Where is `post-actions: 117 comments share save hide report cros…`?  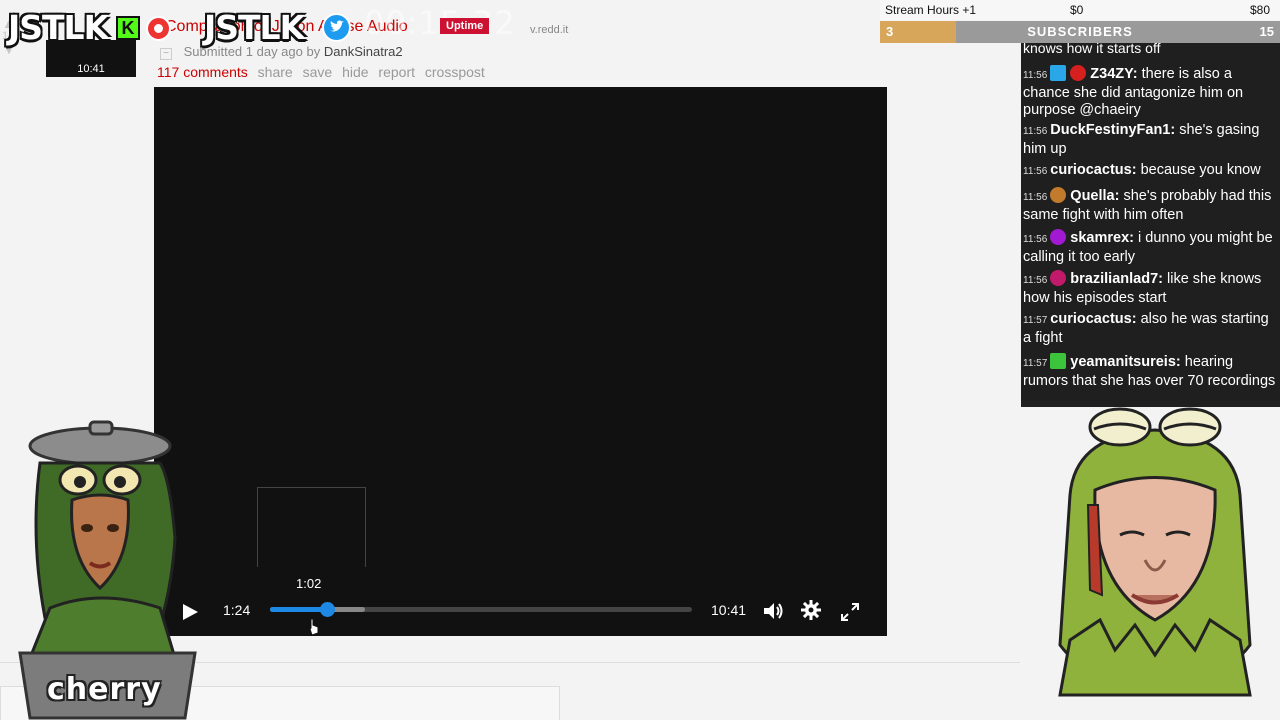 post-actions: 117 comments share save hide report cros… is located at coordinates (324, 72).